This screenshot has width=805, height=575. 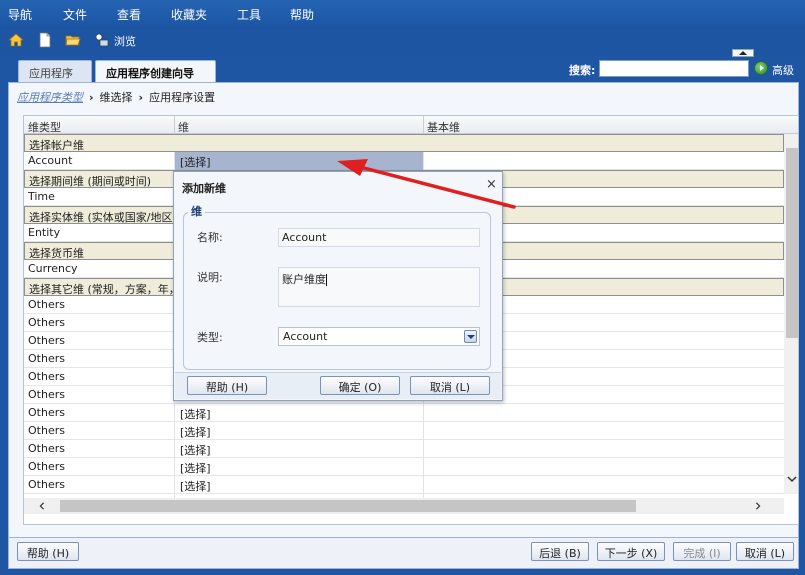 I want to click on dialog-help-button: 帮助 (H), so click(x=227, y=385).